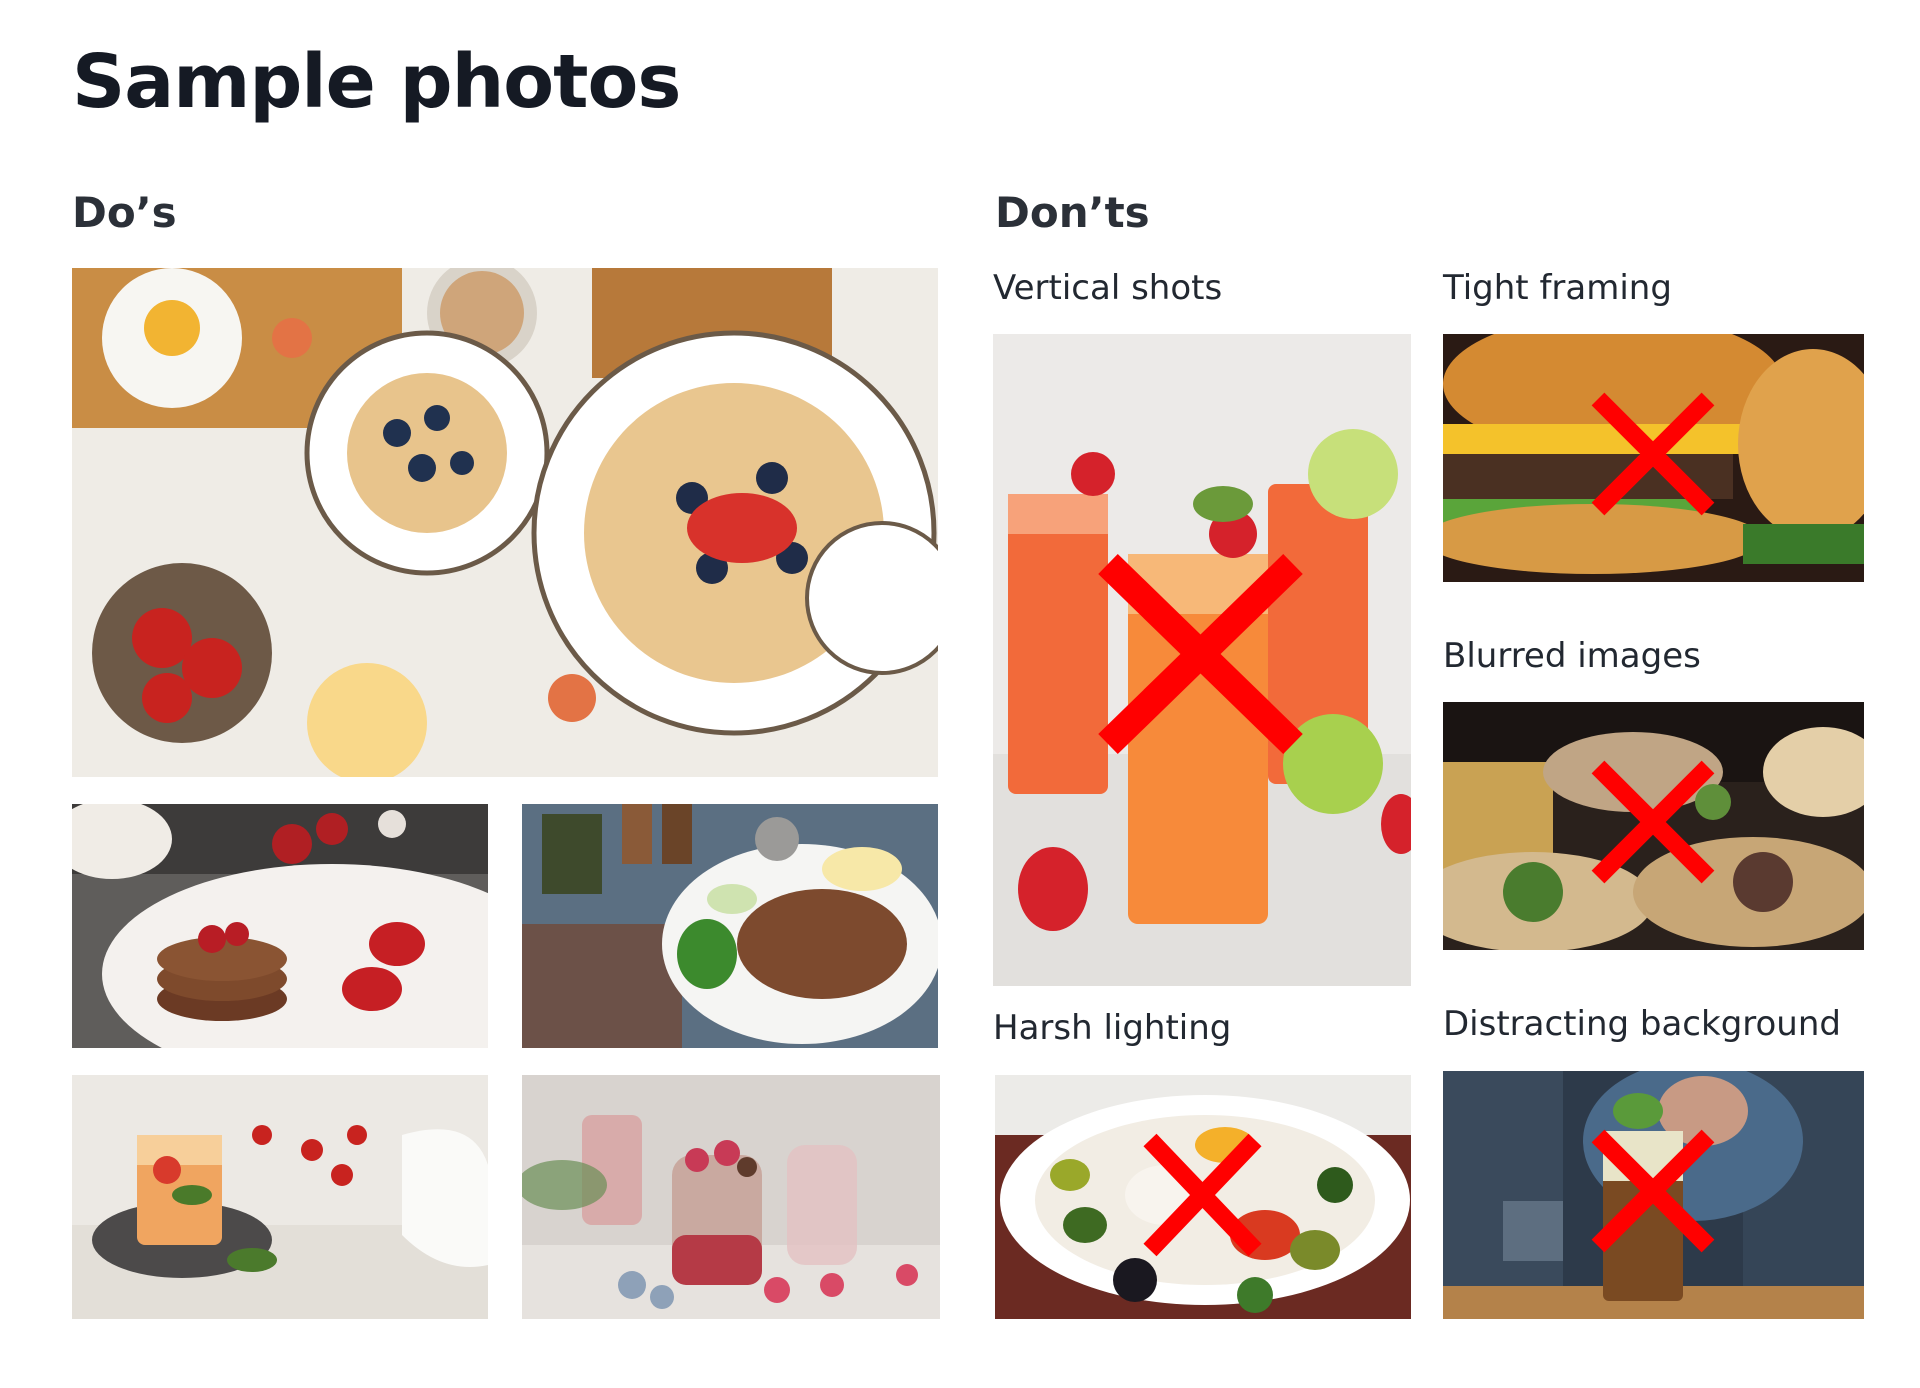  Describe the element at coordinates (1108, 288) in the screenshot. I see `caption-vertical-shots: Vertical shots` at that location.